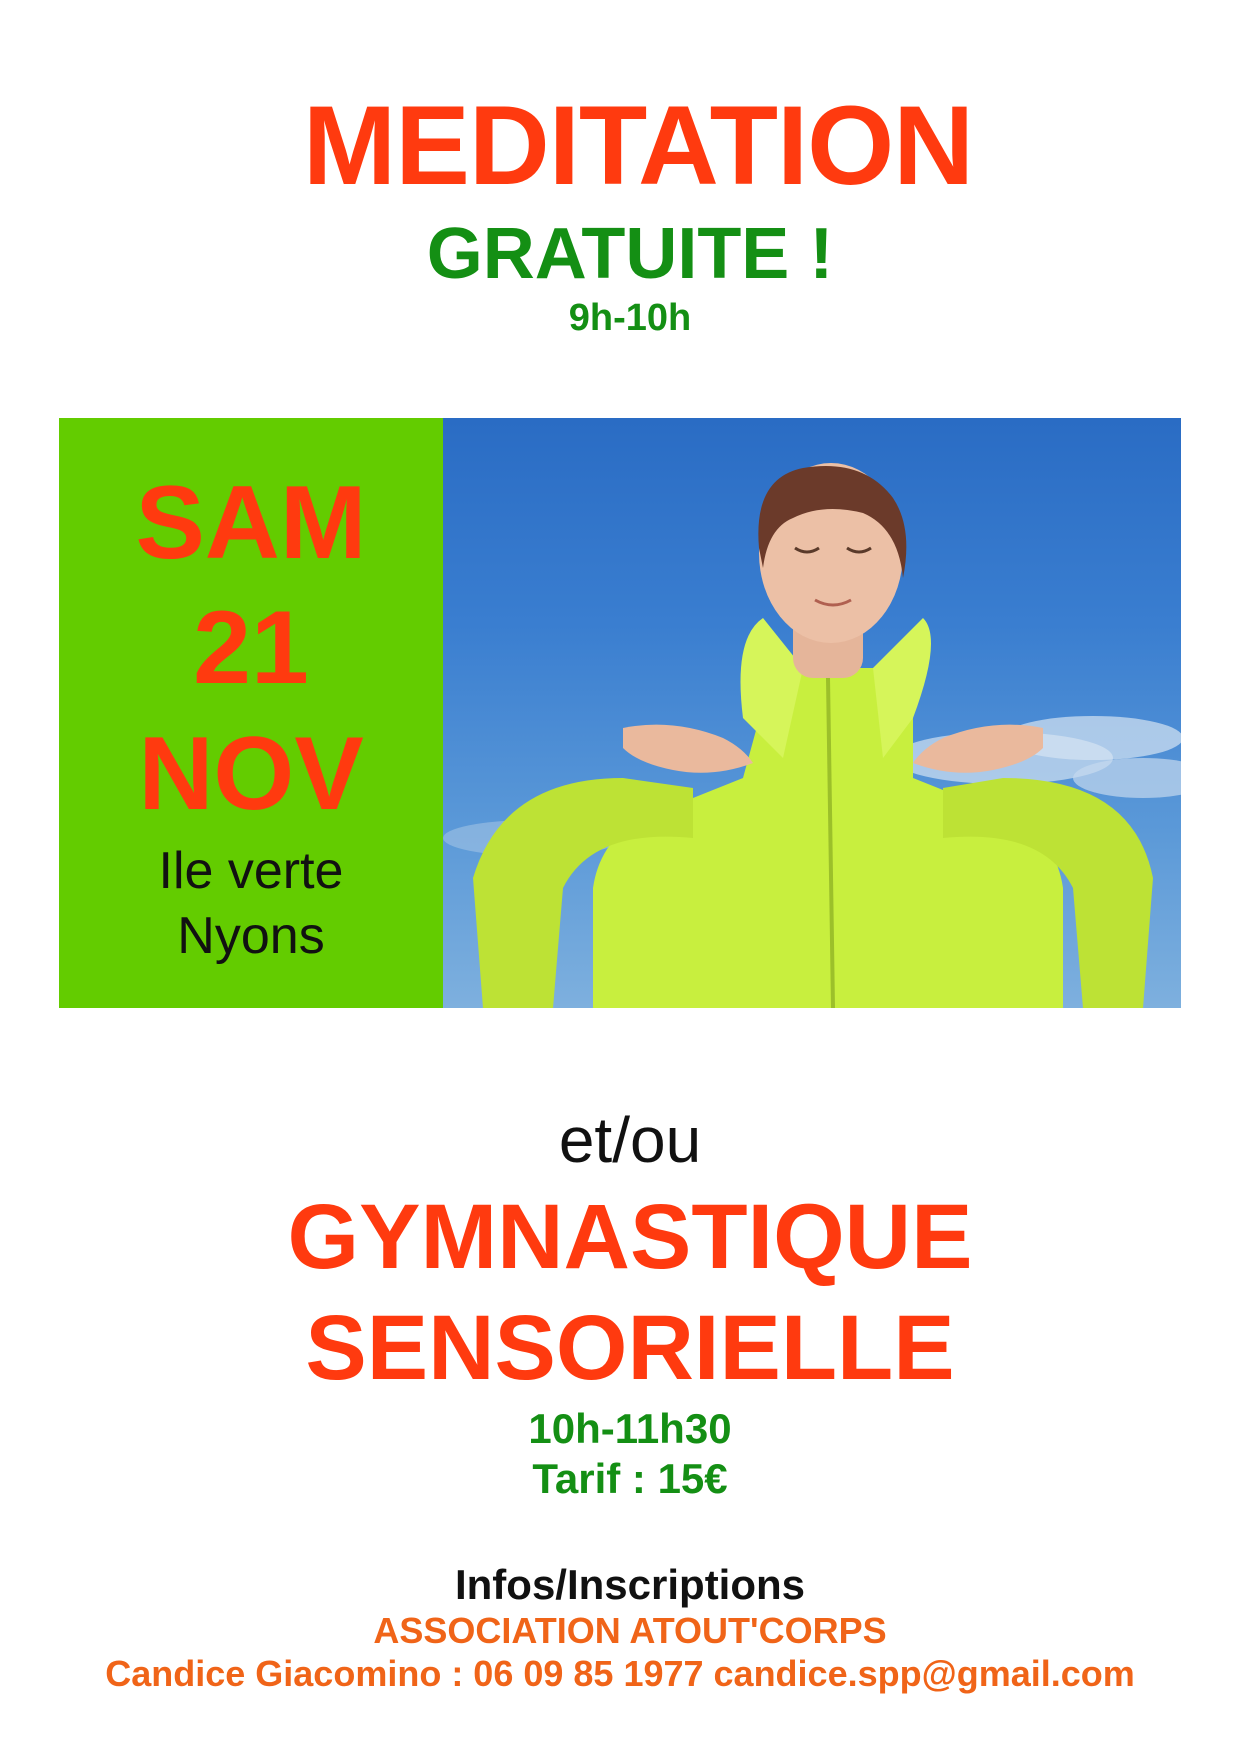 The height and width of the screenshot is (1754, 1240). What do you see at coordinates (251, 936) in the screenshot?
I see `event-town: Nyons` at bounding box center [251, 936].